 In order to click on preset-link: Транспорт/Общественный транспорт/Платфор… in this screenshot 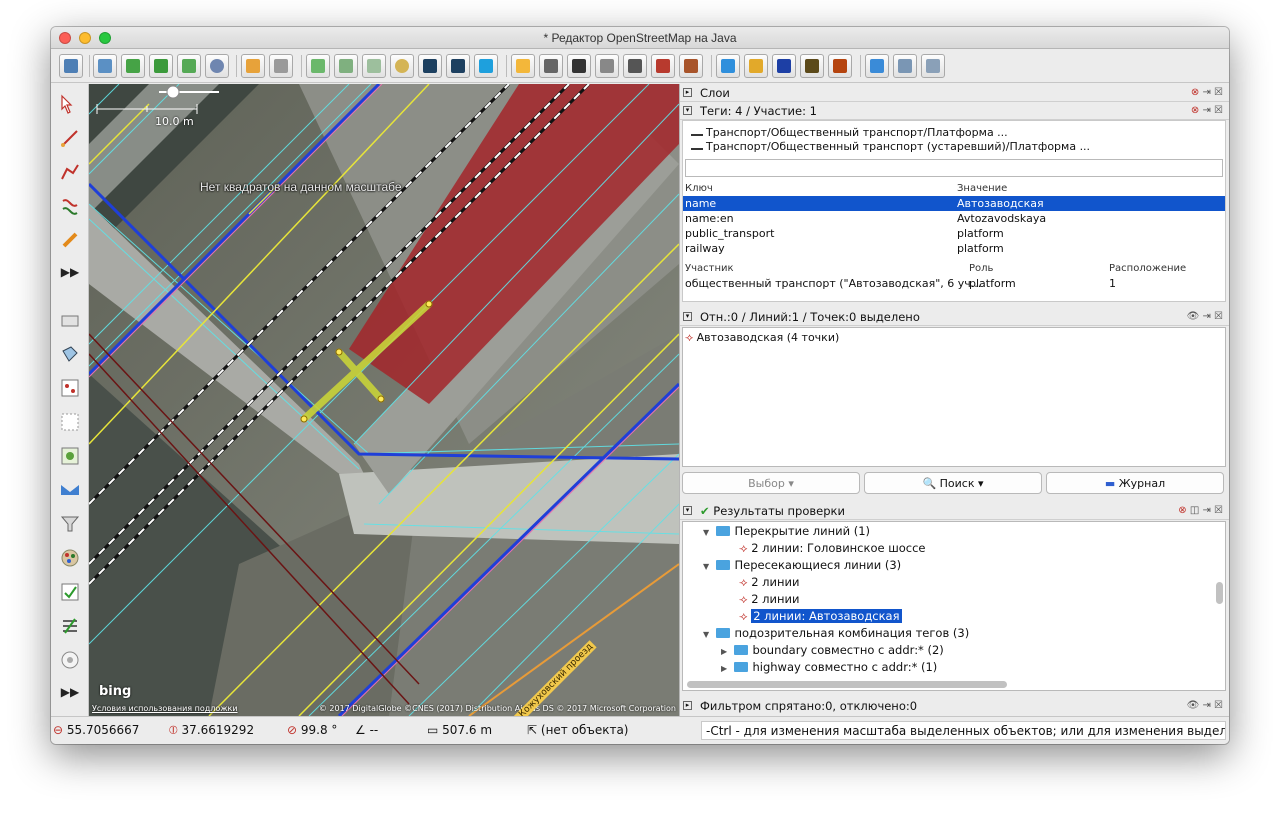, I will do `click(960, 132)`.